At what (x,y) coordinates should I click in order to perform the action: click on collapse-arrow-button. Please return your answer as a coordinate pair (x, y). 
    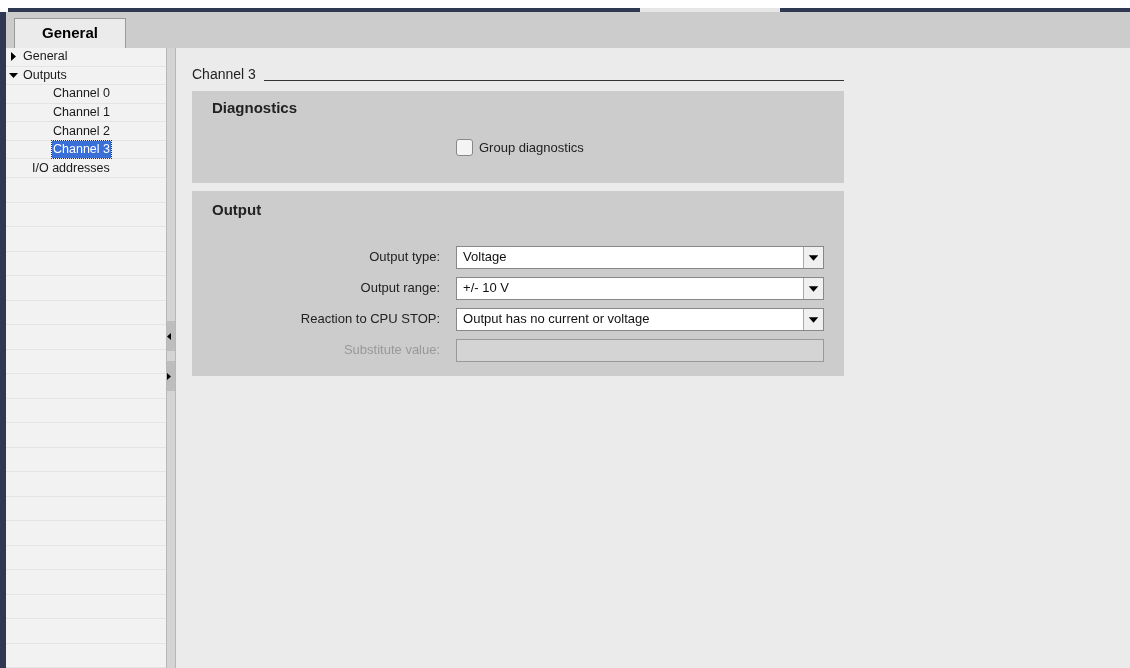
    Looking at the image, I should click on (171, 336).